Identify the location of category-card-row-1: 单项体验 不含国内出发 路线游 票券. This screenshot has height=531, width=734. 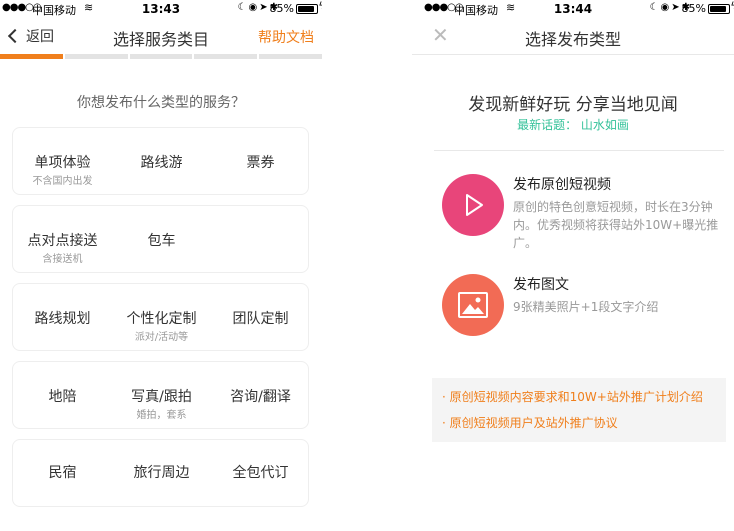
(160, 161).